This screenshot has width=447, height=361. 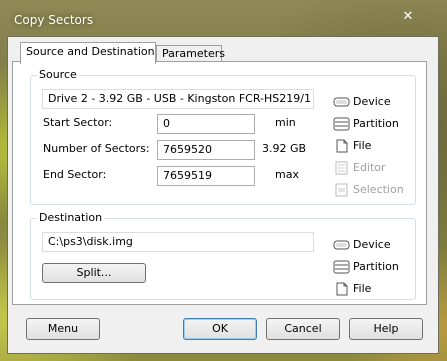 What do you see at coordinates (58, 74) in the screenshot?
I see `source-group-label: Source` at bounding box center [58, 74].